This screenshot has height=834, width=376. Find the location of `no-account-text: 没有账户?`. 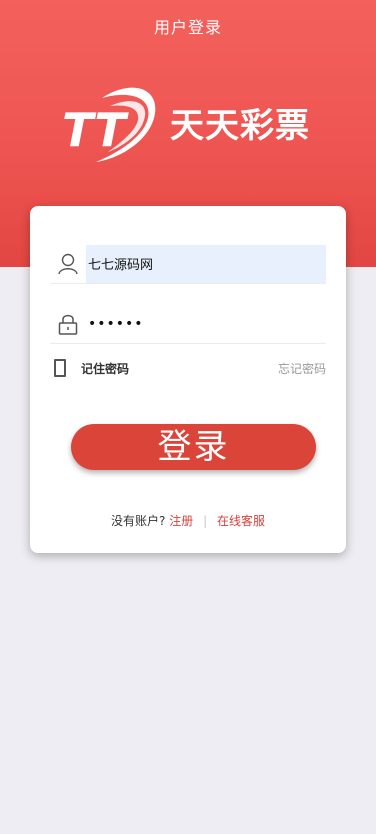

no-account-text: 没有账户? is located at coordinates (138, 521).